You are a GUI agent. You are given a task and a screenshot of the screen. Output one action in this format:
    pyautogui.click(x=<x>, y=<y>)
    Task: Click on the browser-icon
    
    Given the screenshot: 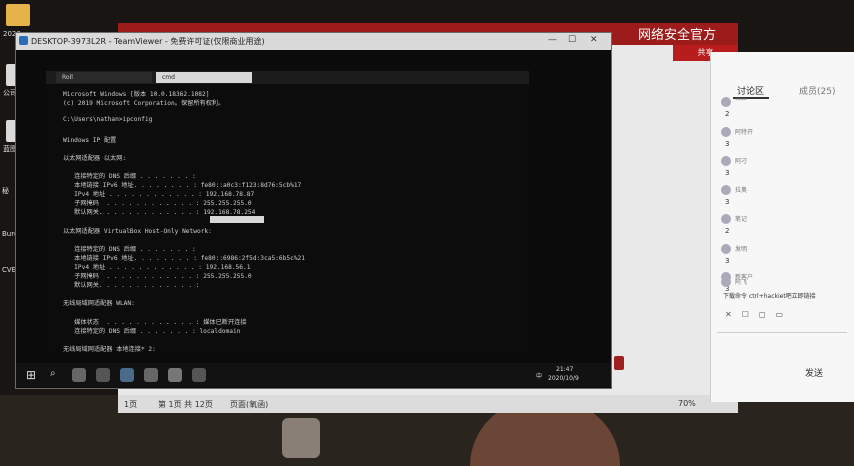 What is the action you would take?
    pyautogui.click(x=127, y=375)
    